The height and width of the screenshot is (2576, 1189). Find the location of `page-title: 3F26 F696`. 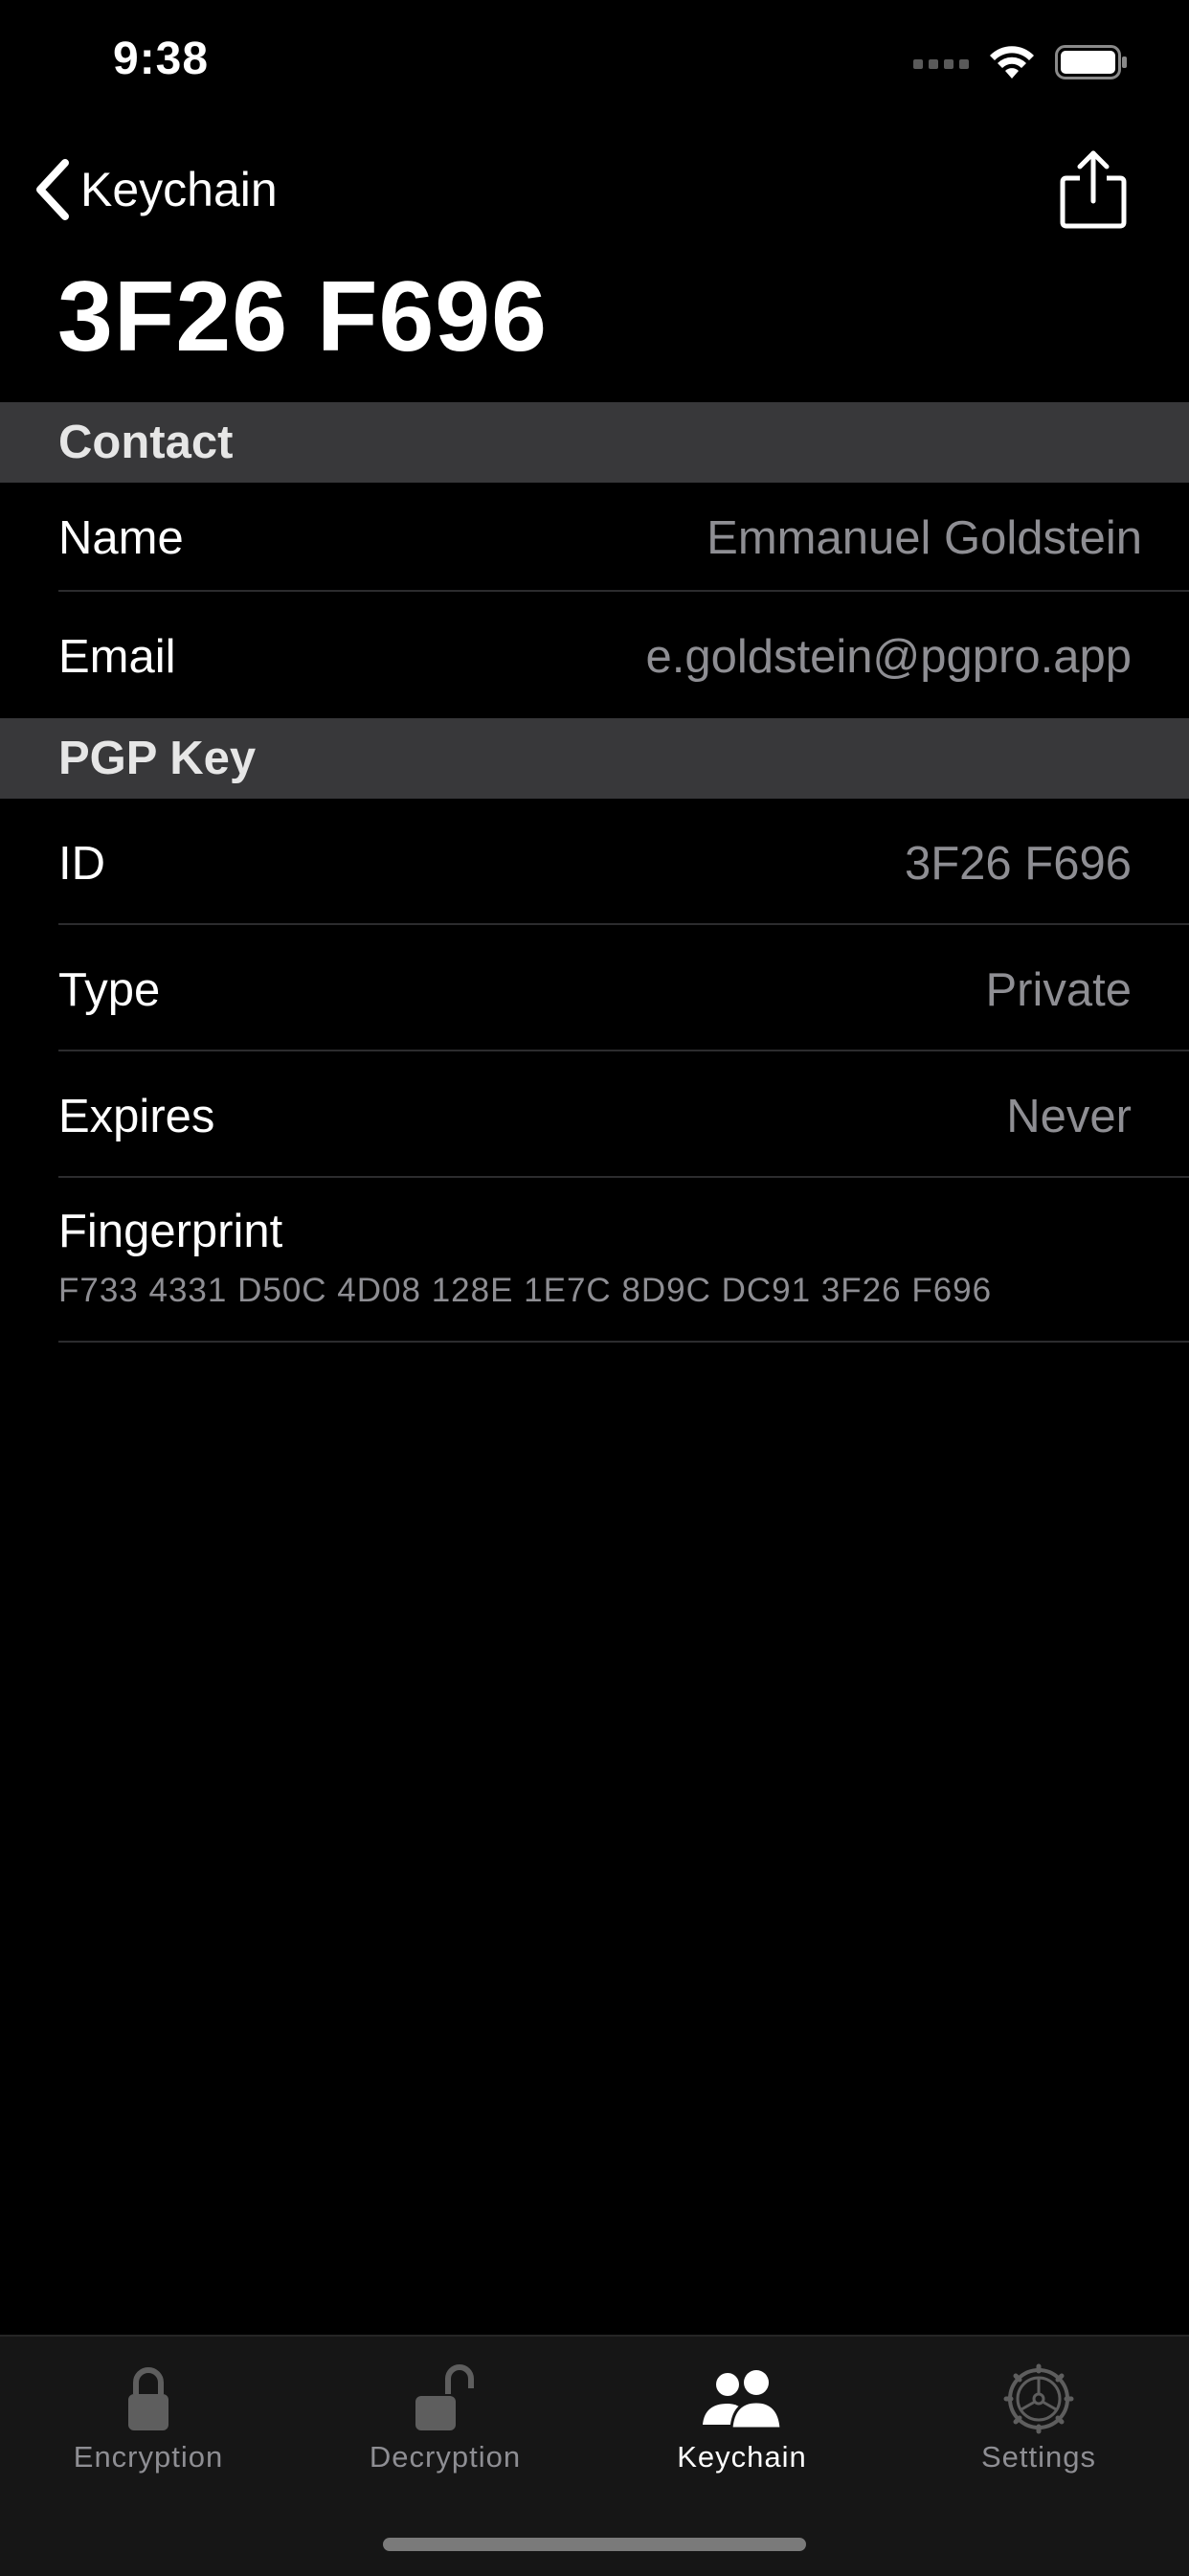

page-title: 3F26 F696 is located at coordinates (302, 317).